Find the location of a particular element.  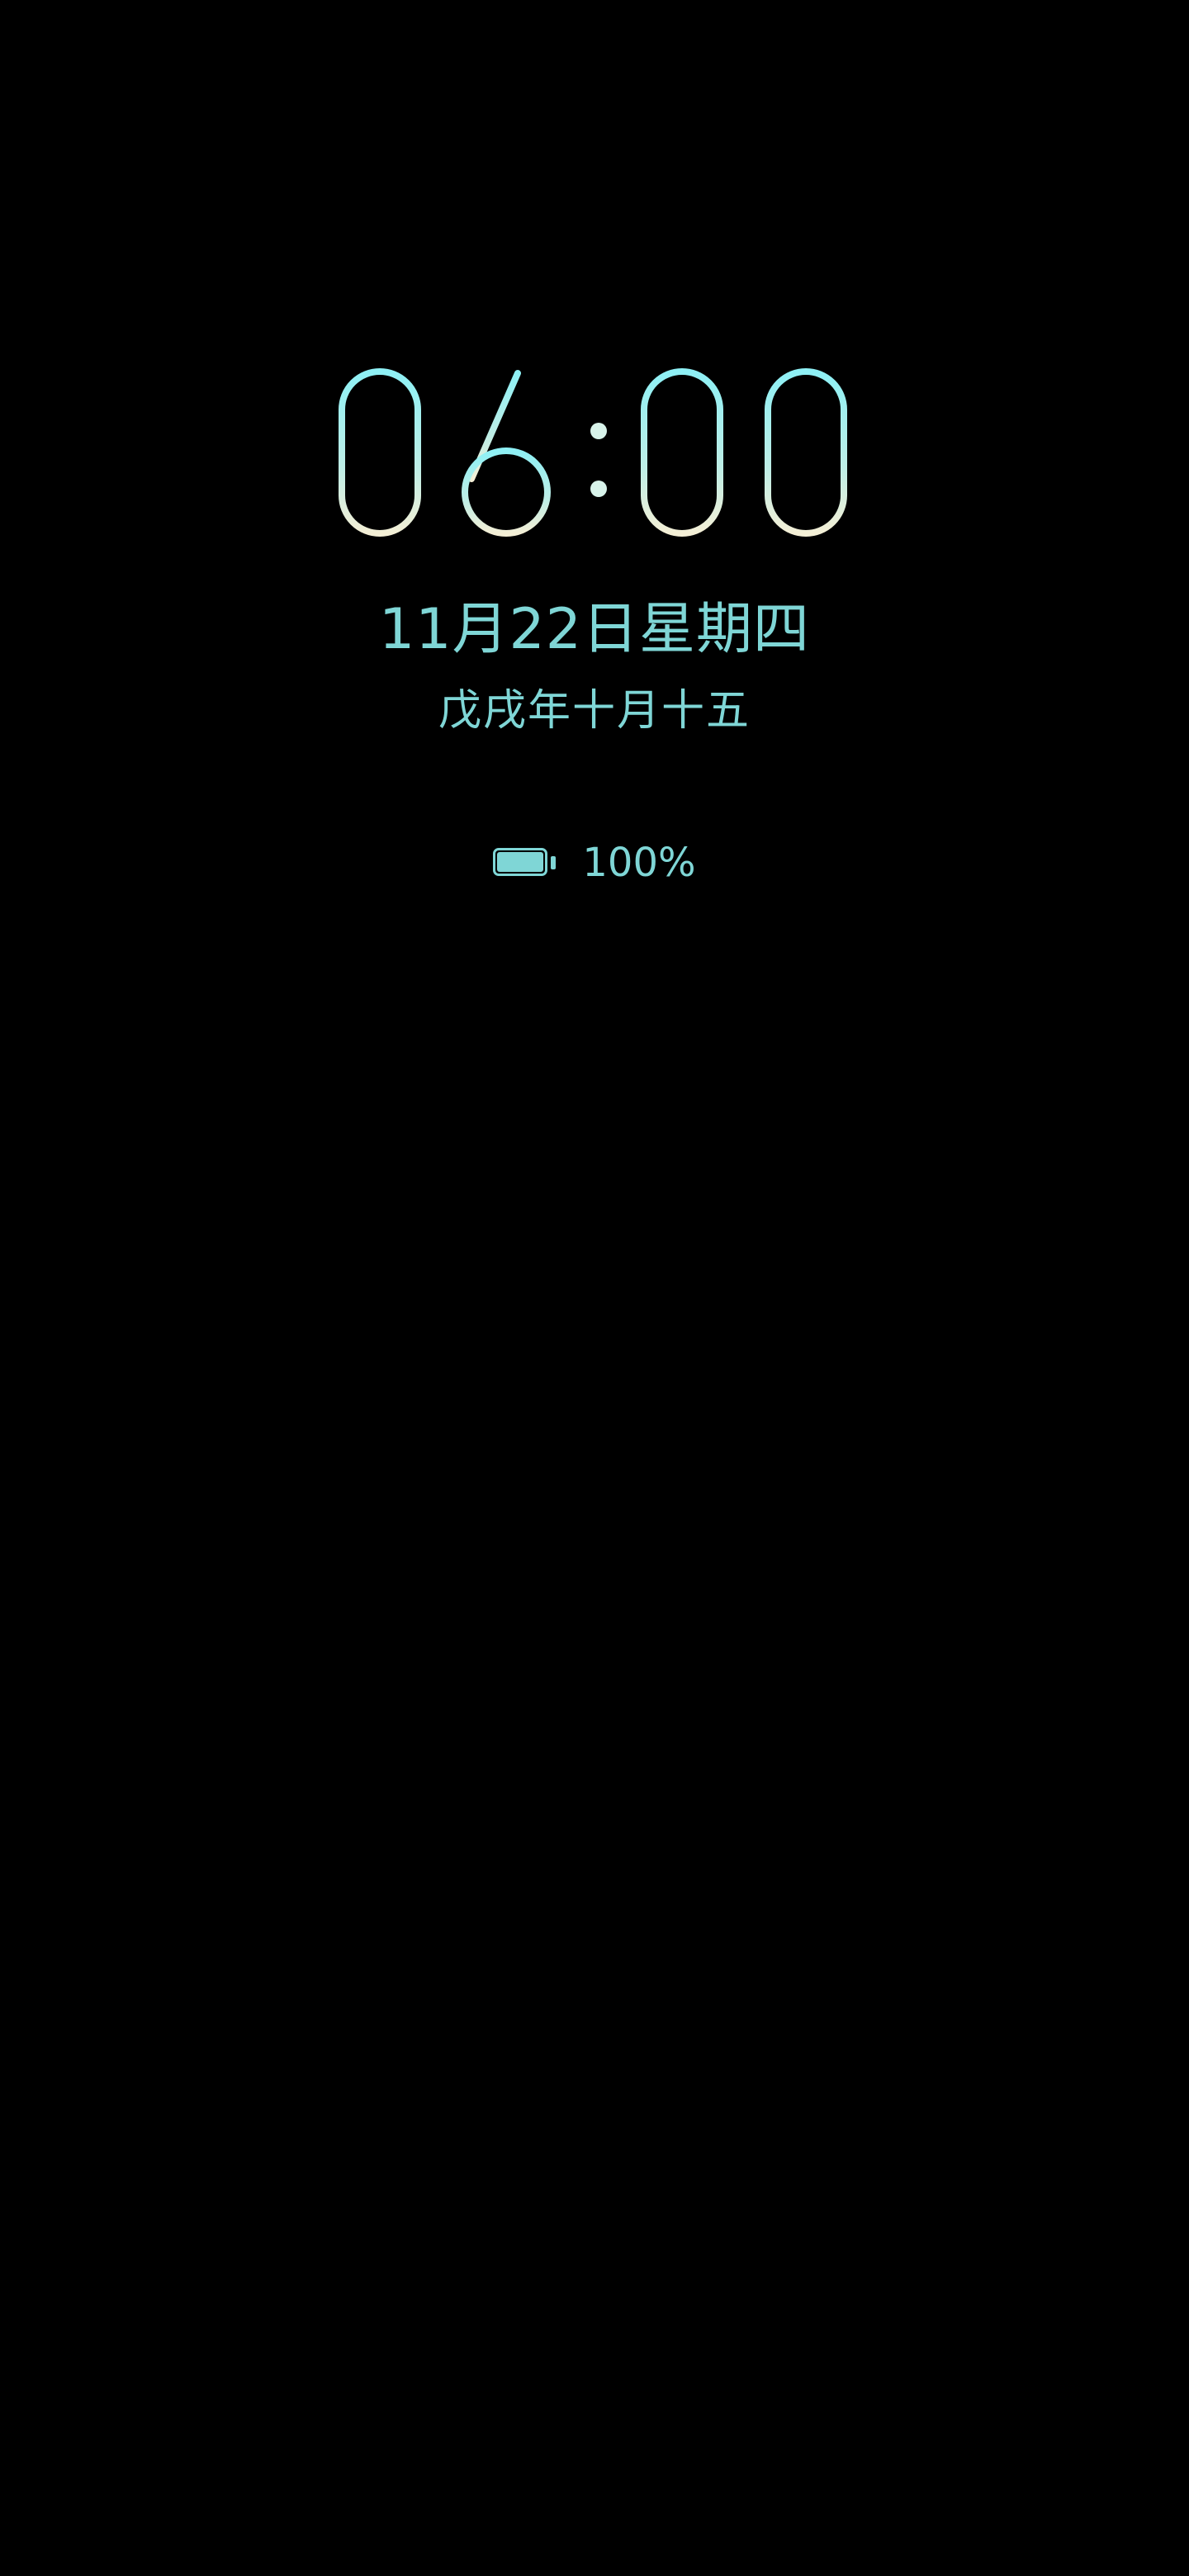

clock-digits is located at coordinates (593, 452).